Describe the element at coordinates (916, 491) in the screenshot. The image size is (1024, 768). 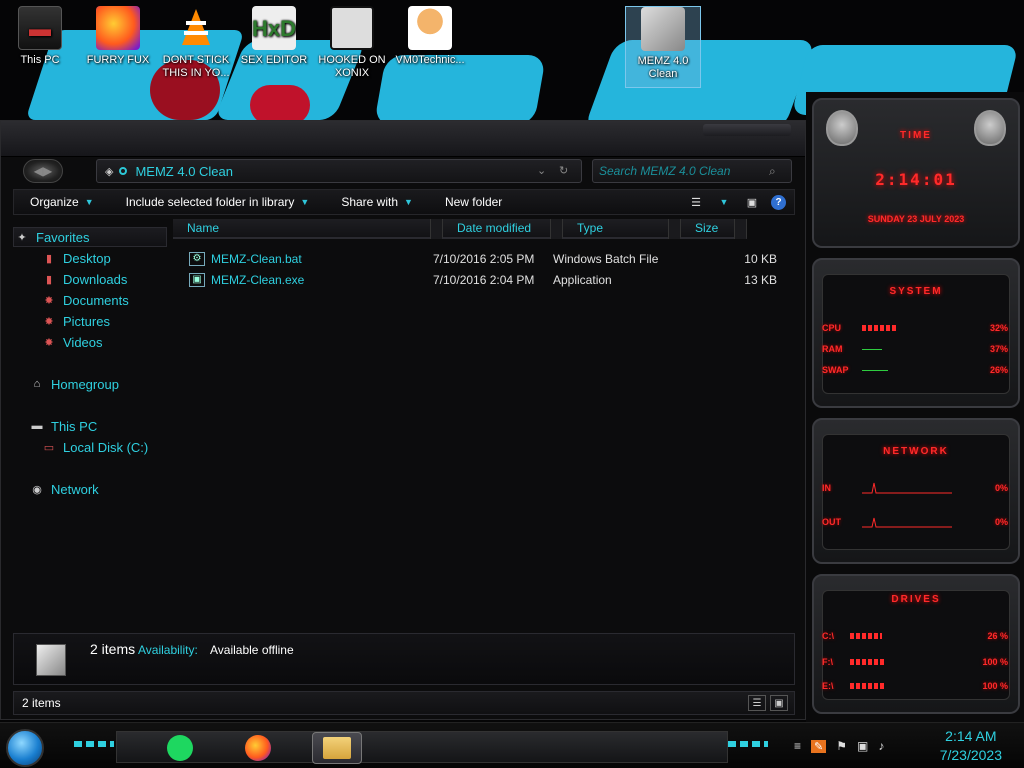
I see `network-gadget: NETWORK IN 0% OUT 0%` at that location.